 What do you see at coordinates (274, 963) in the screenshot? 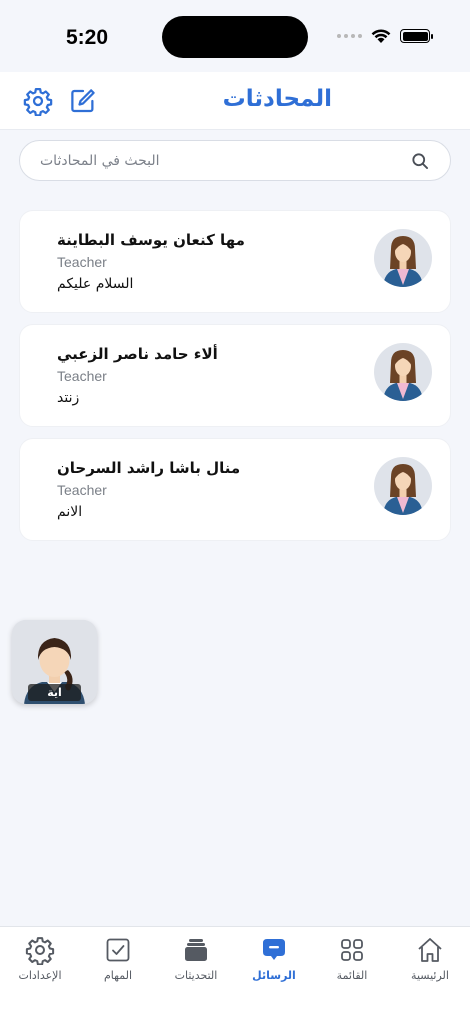
I see `tab-messages: الرسائل` at bounding box center [274, 963].